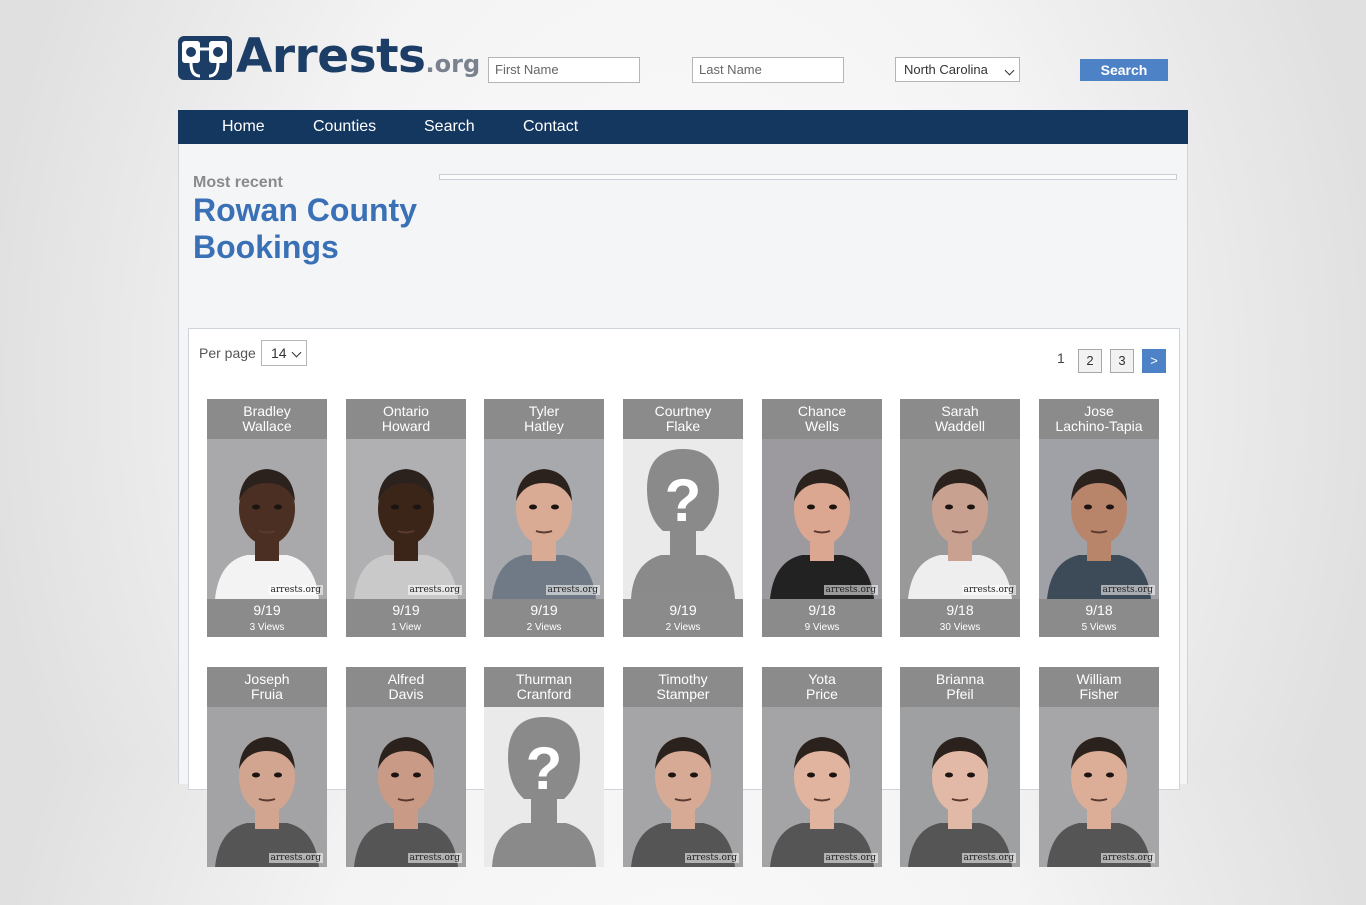 This screenshot has height=905, width=1366. I want to click on booking-last-name: Price, so click(822, 694).